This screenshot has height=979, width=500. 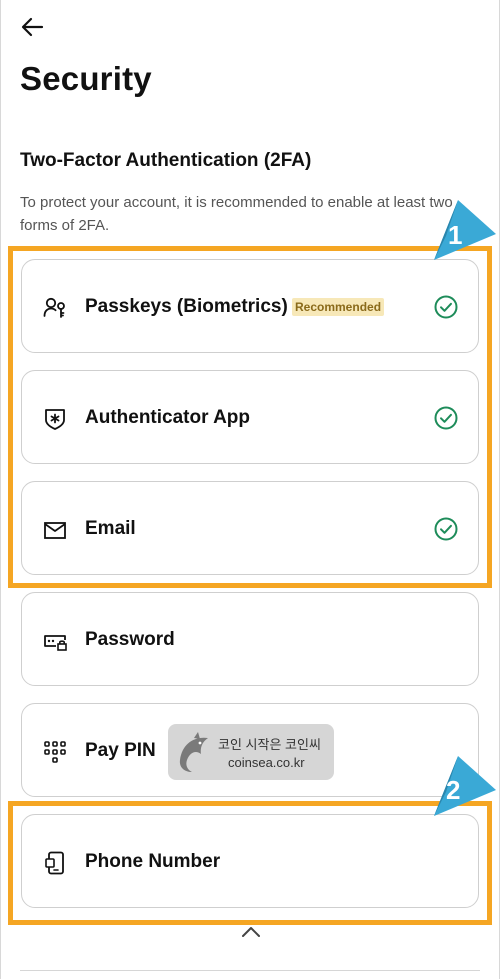 What do you see at coordinates (166, 160) in the screenshot?
I see `section-title: Two-Factor Authentication (2FA)` at bounding box center [166, 160].